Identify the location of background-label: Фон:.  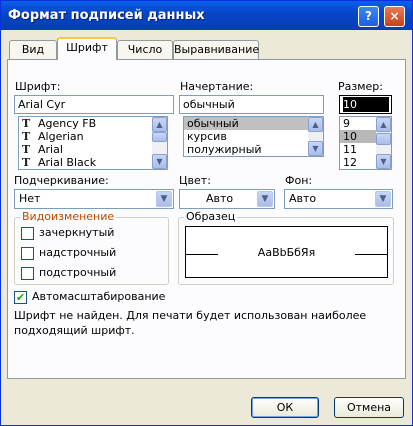
(299, 180).